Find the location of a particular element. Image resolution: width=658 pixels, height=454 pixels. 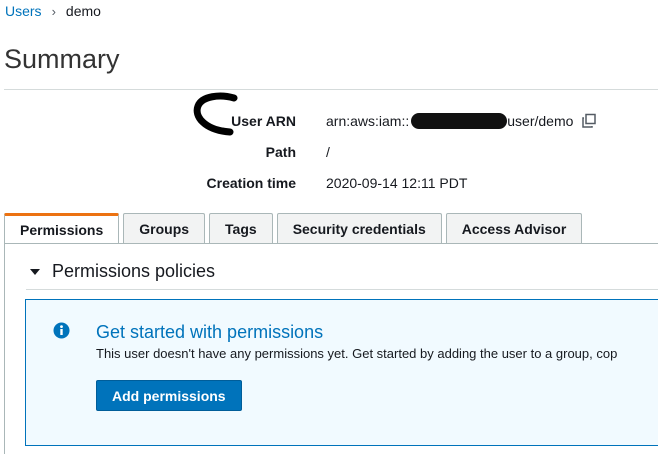

title-divider is located at coordinates (331, 89).